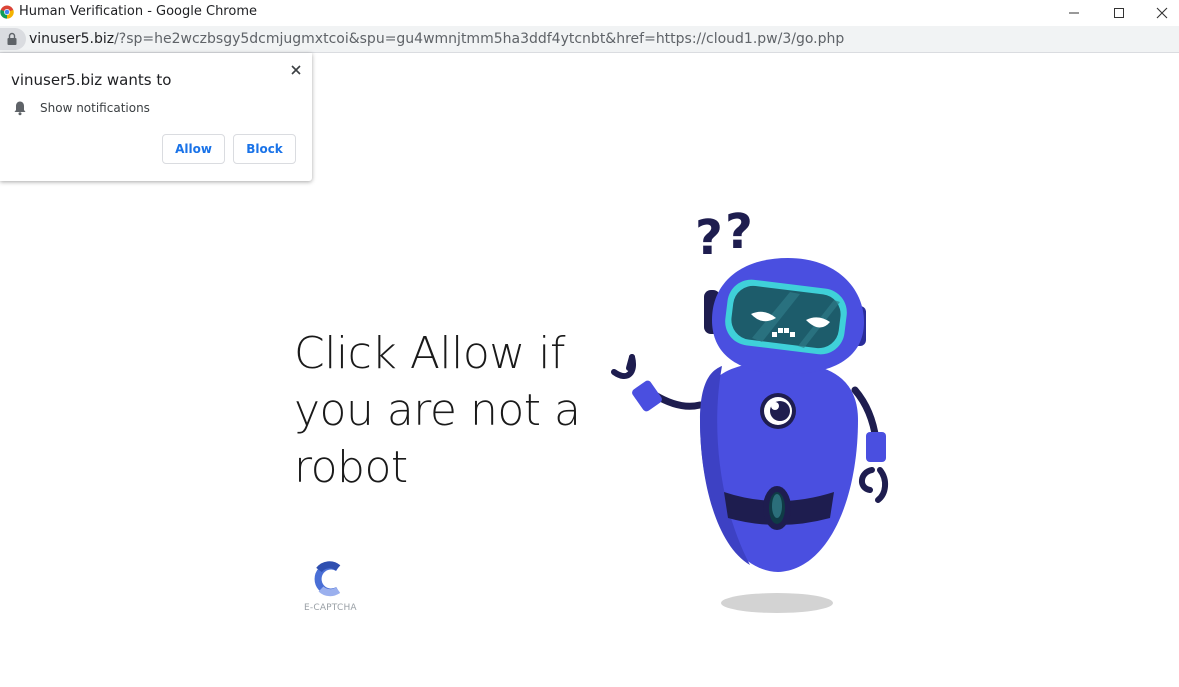 The width and height of the screenshot is (1179, 687). What do you see at coordinates (876, 447) in the screenshot?
I see `robot-right-wrist` at bounding box center [876, 447].